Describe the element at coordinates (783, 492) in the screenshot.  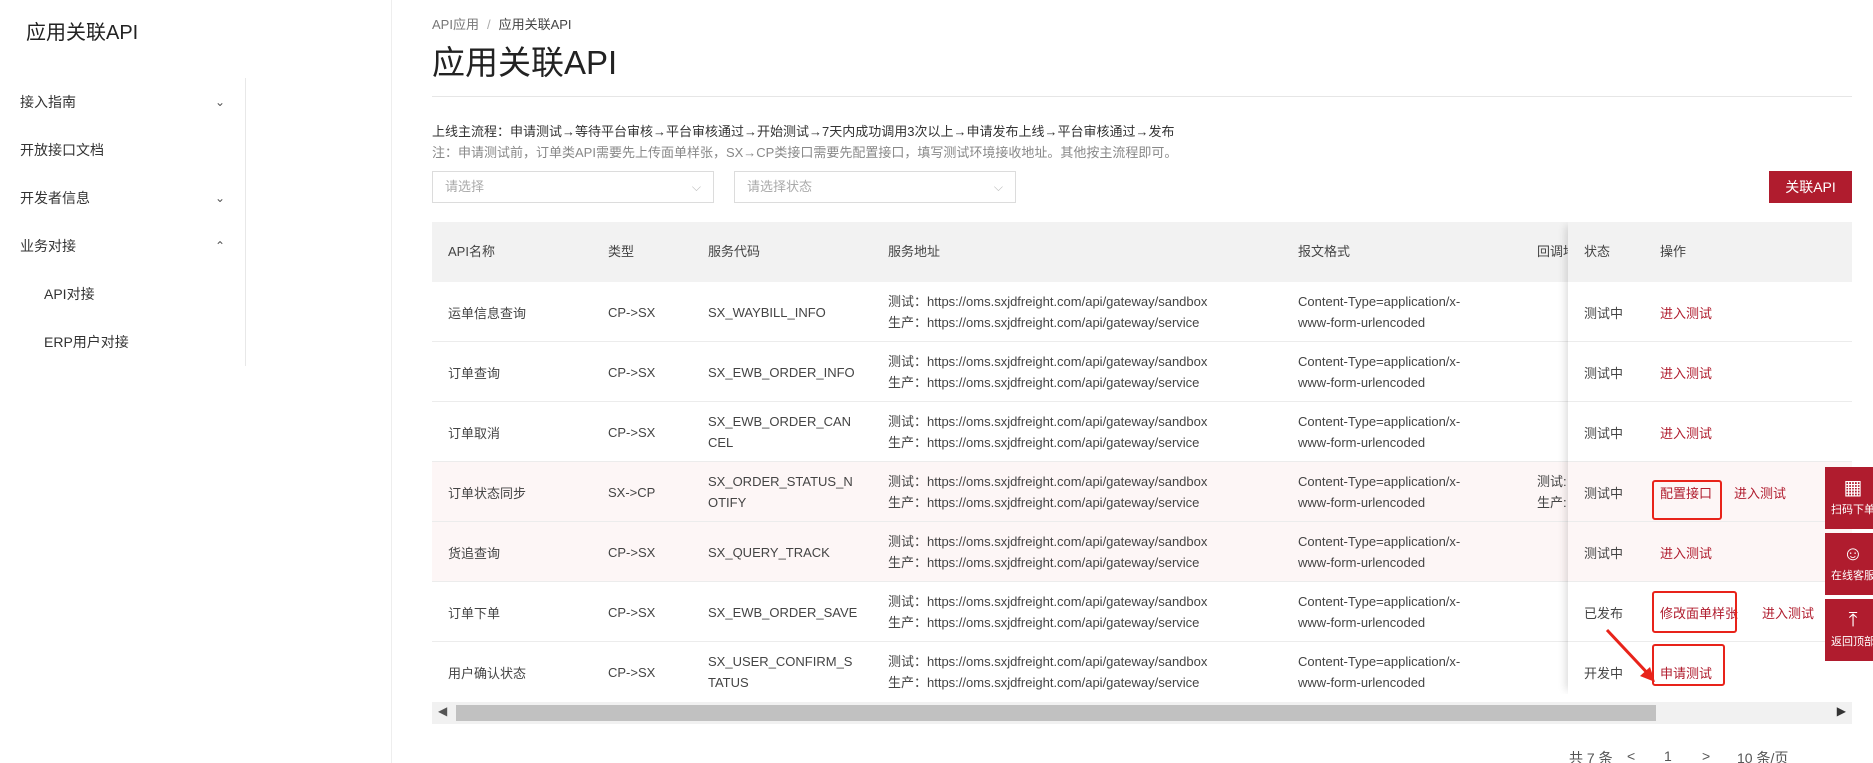
I see `cell-code: SX_ORDER_STATUS_NOTIFY` at that location.